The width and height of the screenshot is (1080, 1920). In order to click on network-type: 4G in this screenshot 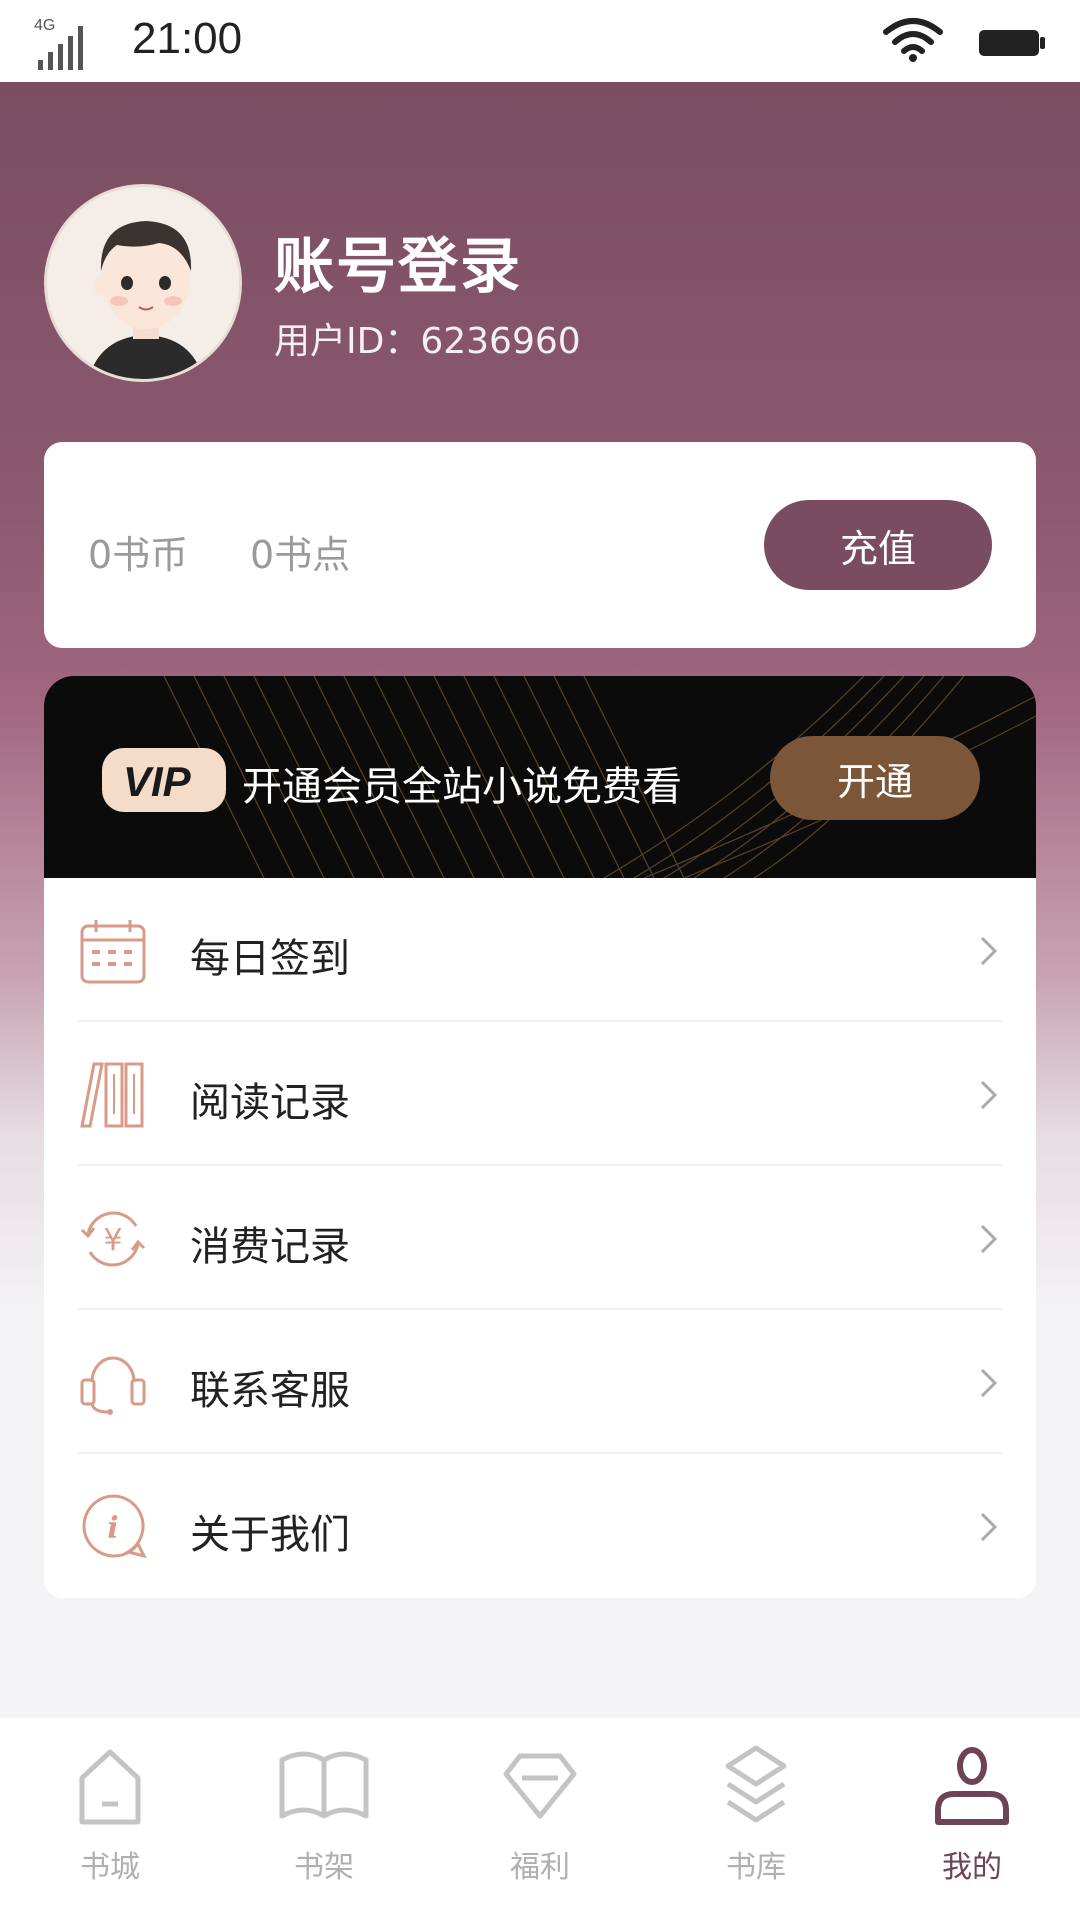, I will do `click(44, 25)`.